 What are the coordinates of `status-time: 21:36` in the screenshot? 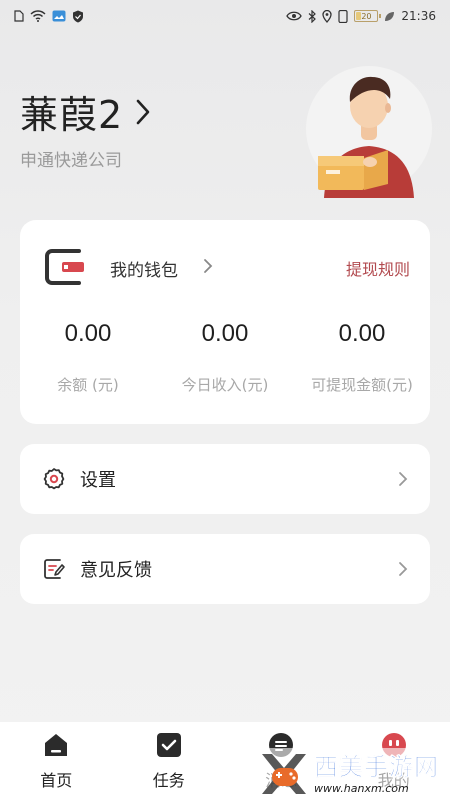 It's located at (418, 16).